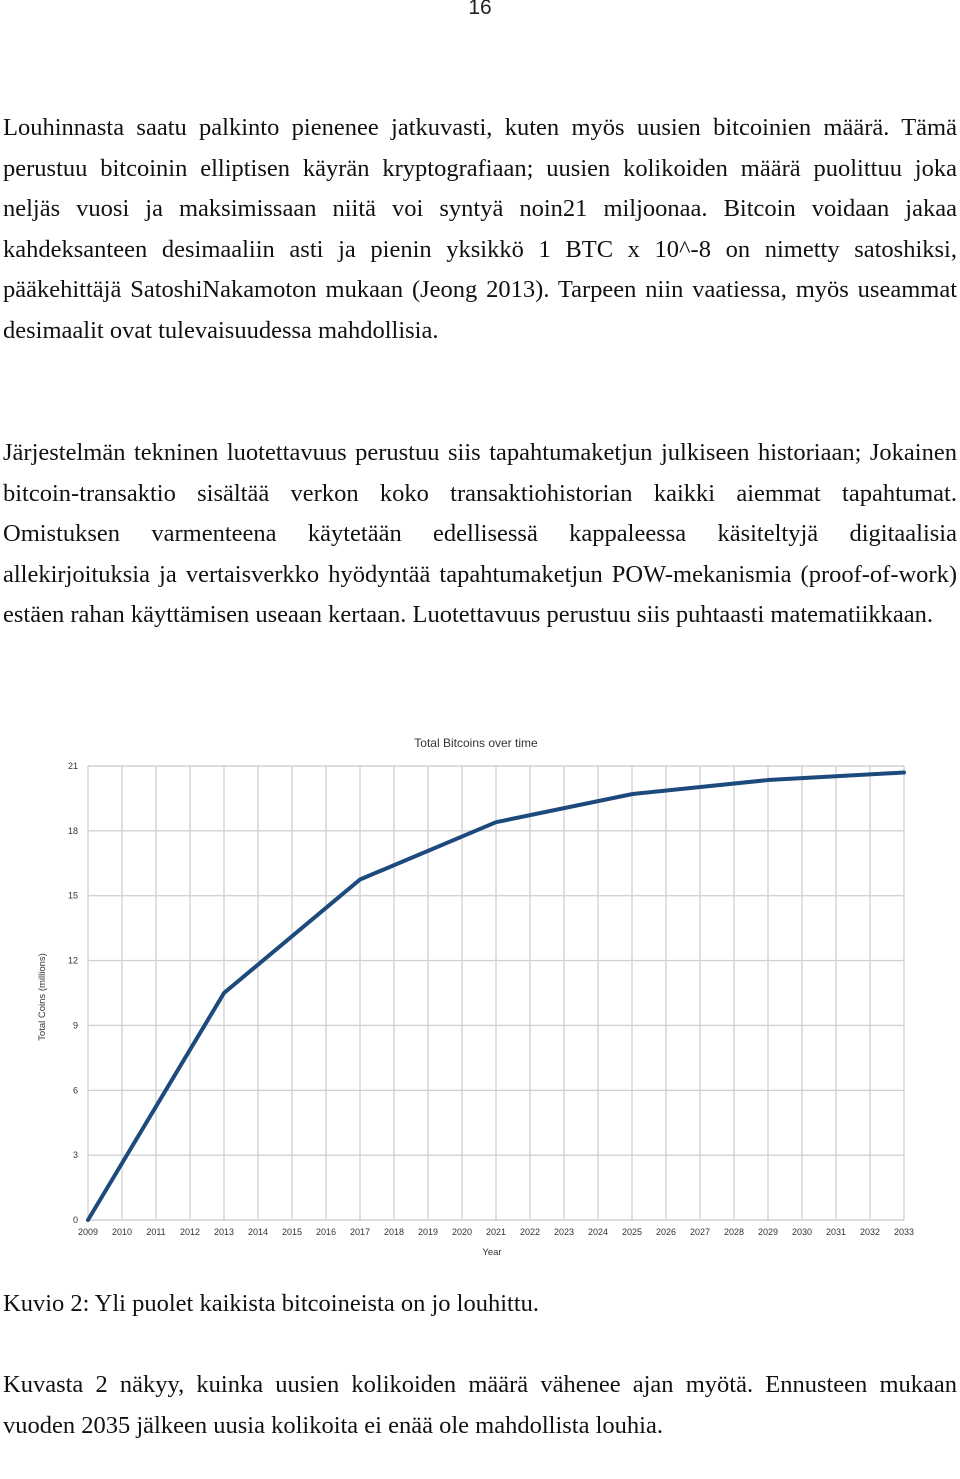  I want to click on x-tick-label: 2033, so click(904, 1232).